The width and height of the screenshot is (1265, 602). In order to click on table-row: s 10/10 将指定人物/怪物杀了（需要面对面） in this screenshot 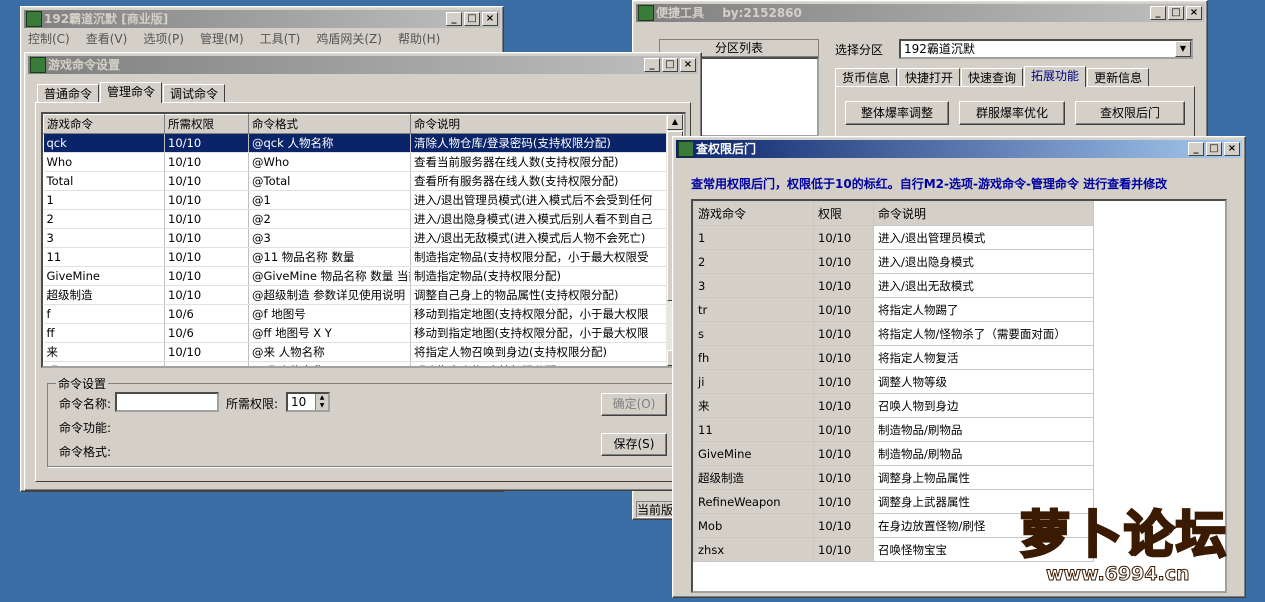, I will do `click(893, 333)`.